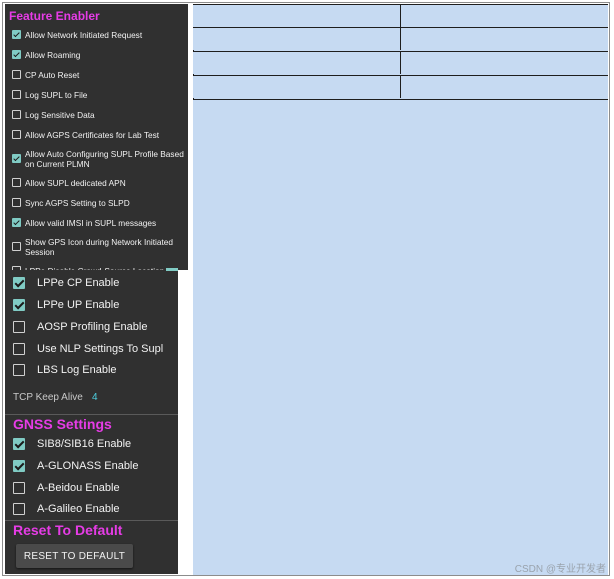 This screenshot has width=614, height=579. I want to click on feature-item-log-supl: Log SUPL to File, so click(98, 95).